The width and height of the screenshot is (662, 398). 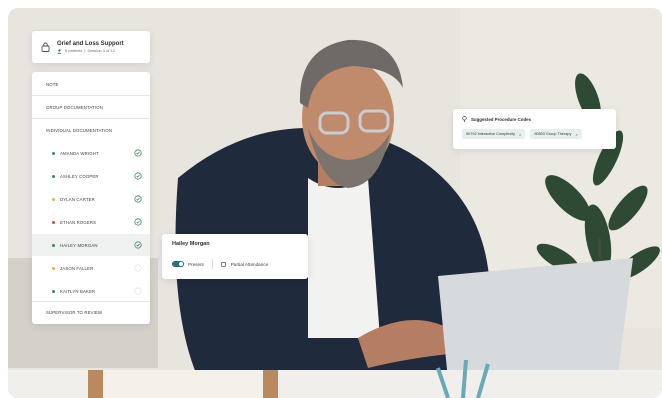 What do you see at coordinates (534, 119) in the screenshot?
I see `procedure-codes-header: Suggested Procedure Codes` at bounding box center [534, 119].